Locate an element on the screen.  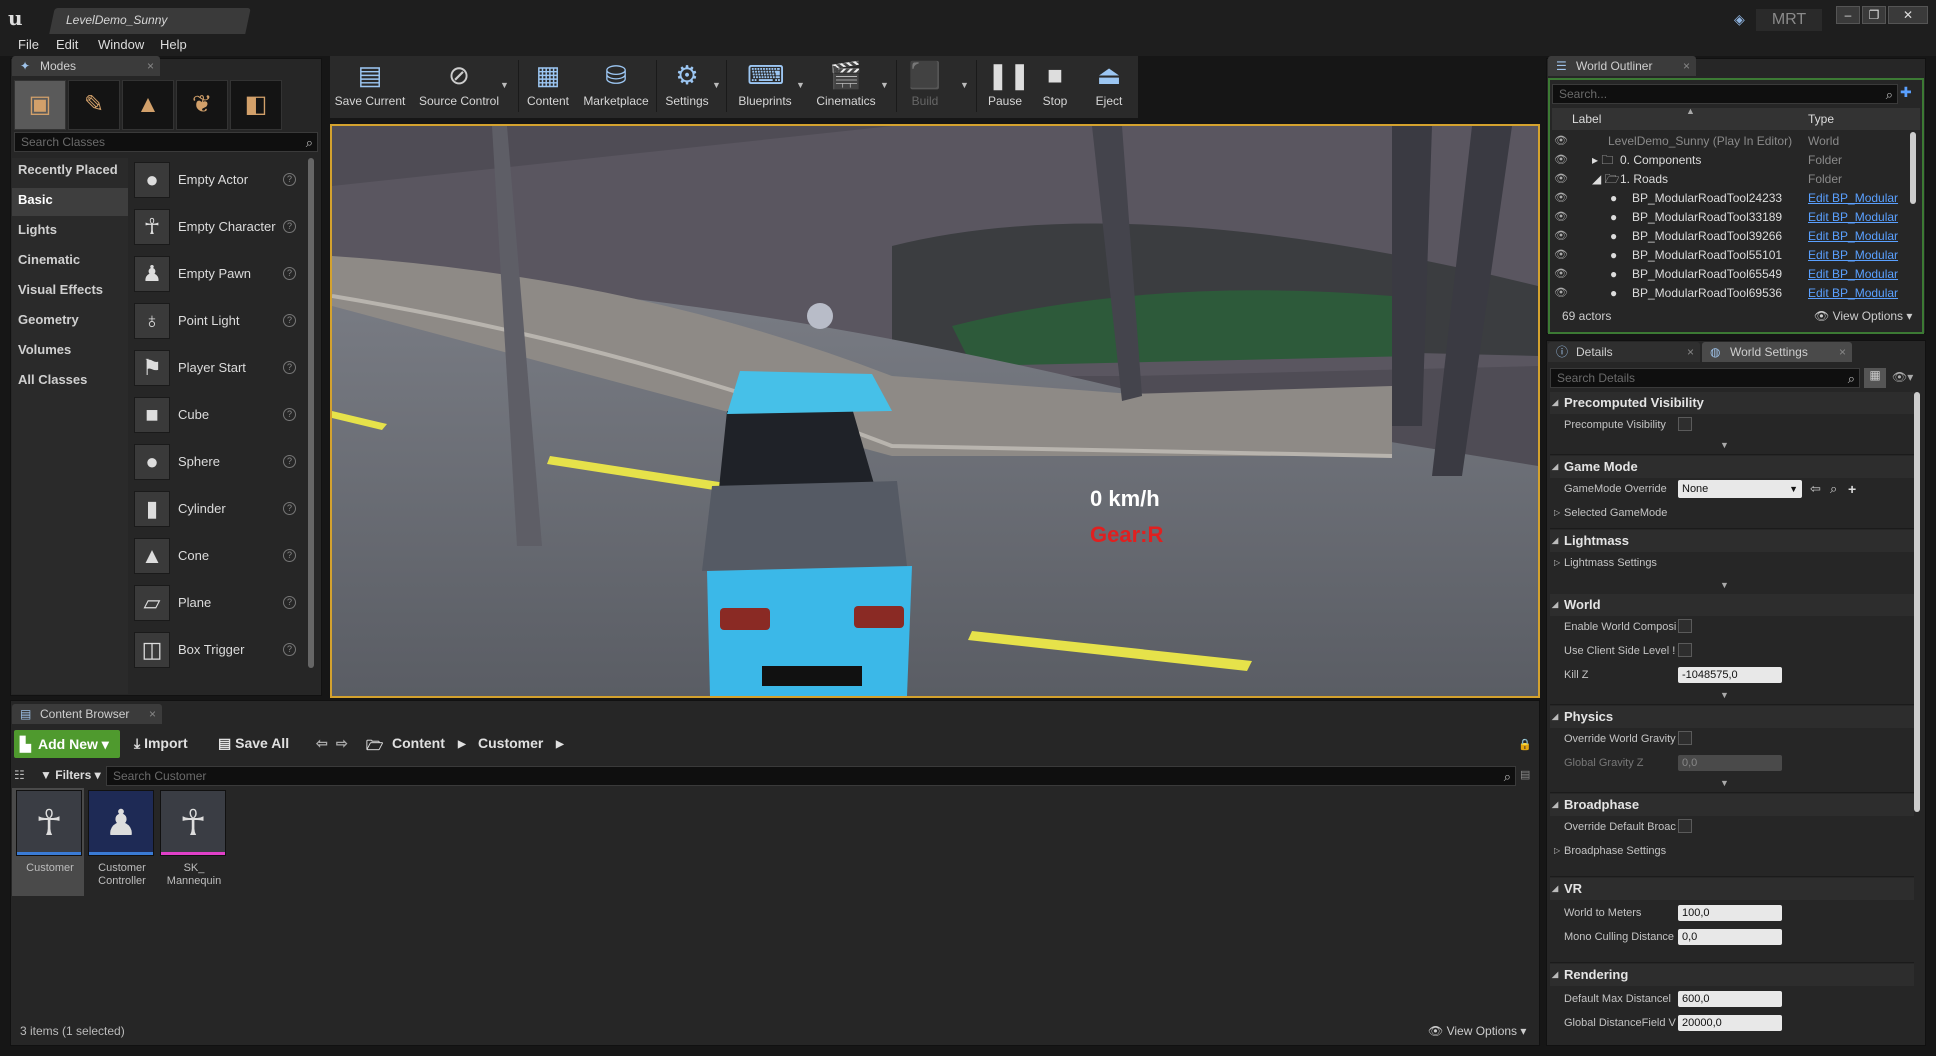
place-item-cube: ■ Cube? is located at coordinates (217, 416).